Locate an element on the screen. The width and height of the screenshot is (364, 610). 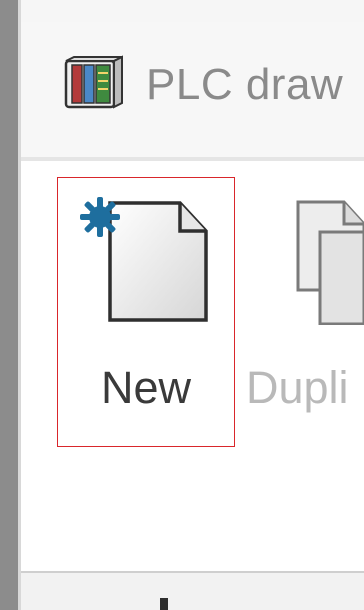
plc-module-icon is located at coordinates (93, 82).